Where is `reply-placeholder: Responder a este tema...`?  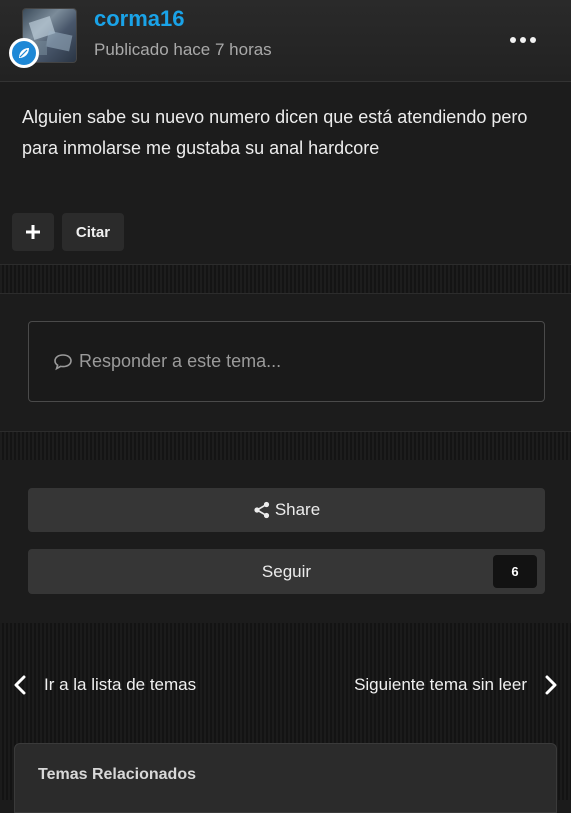
reply-placeholder: Responder a este tema... is located at coordinates (180, 361).